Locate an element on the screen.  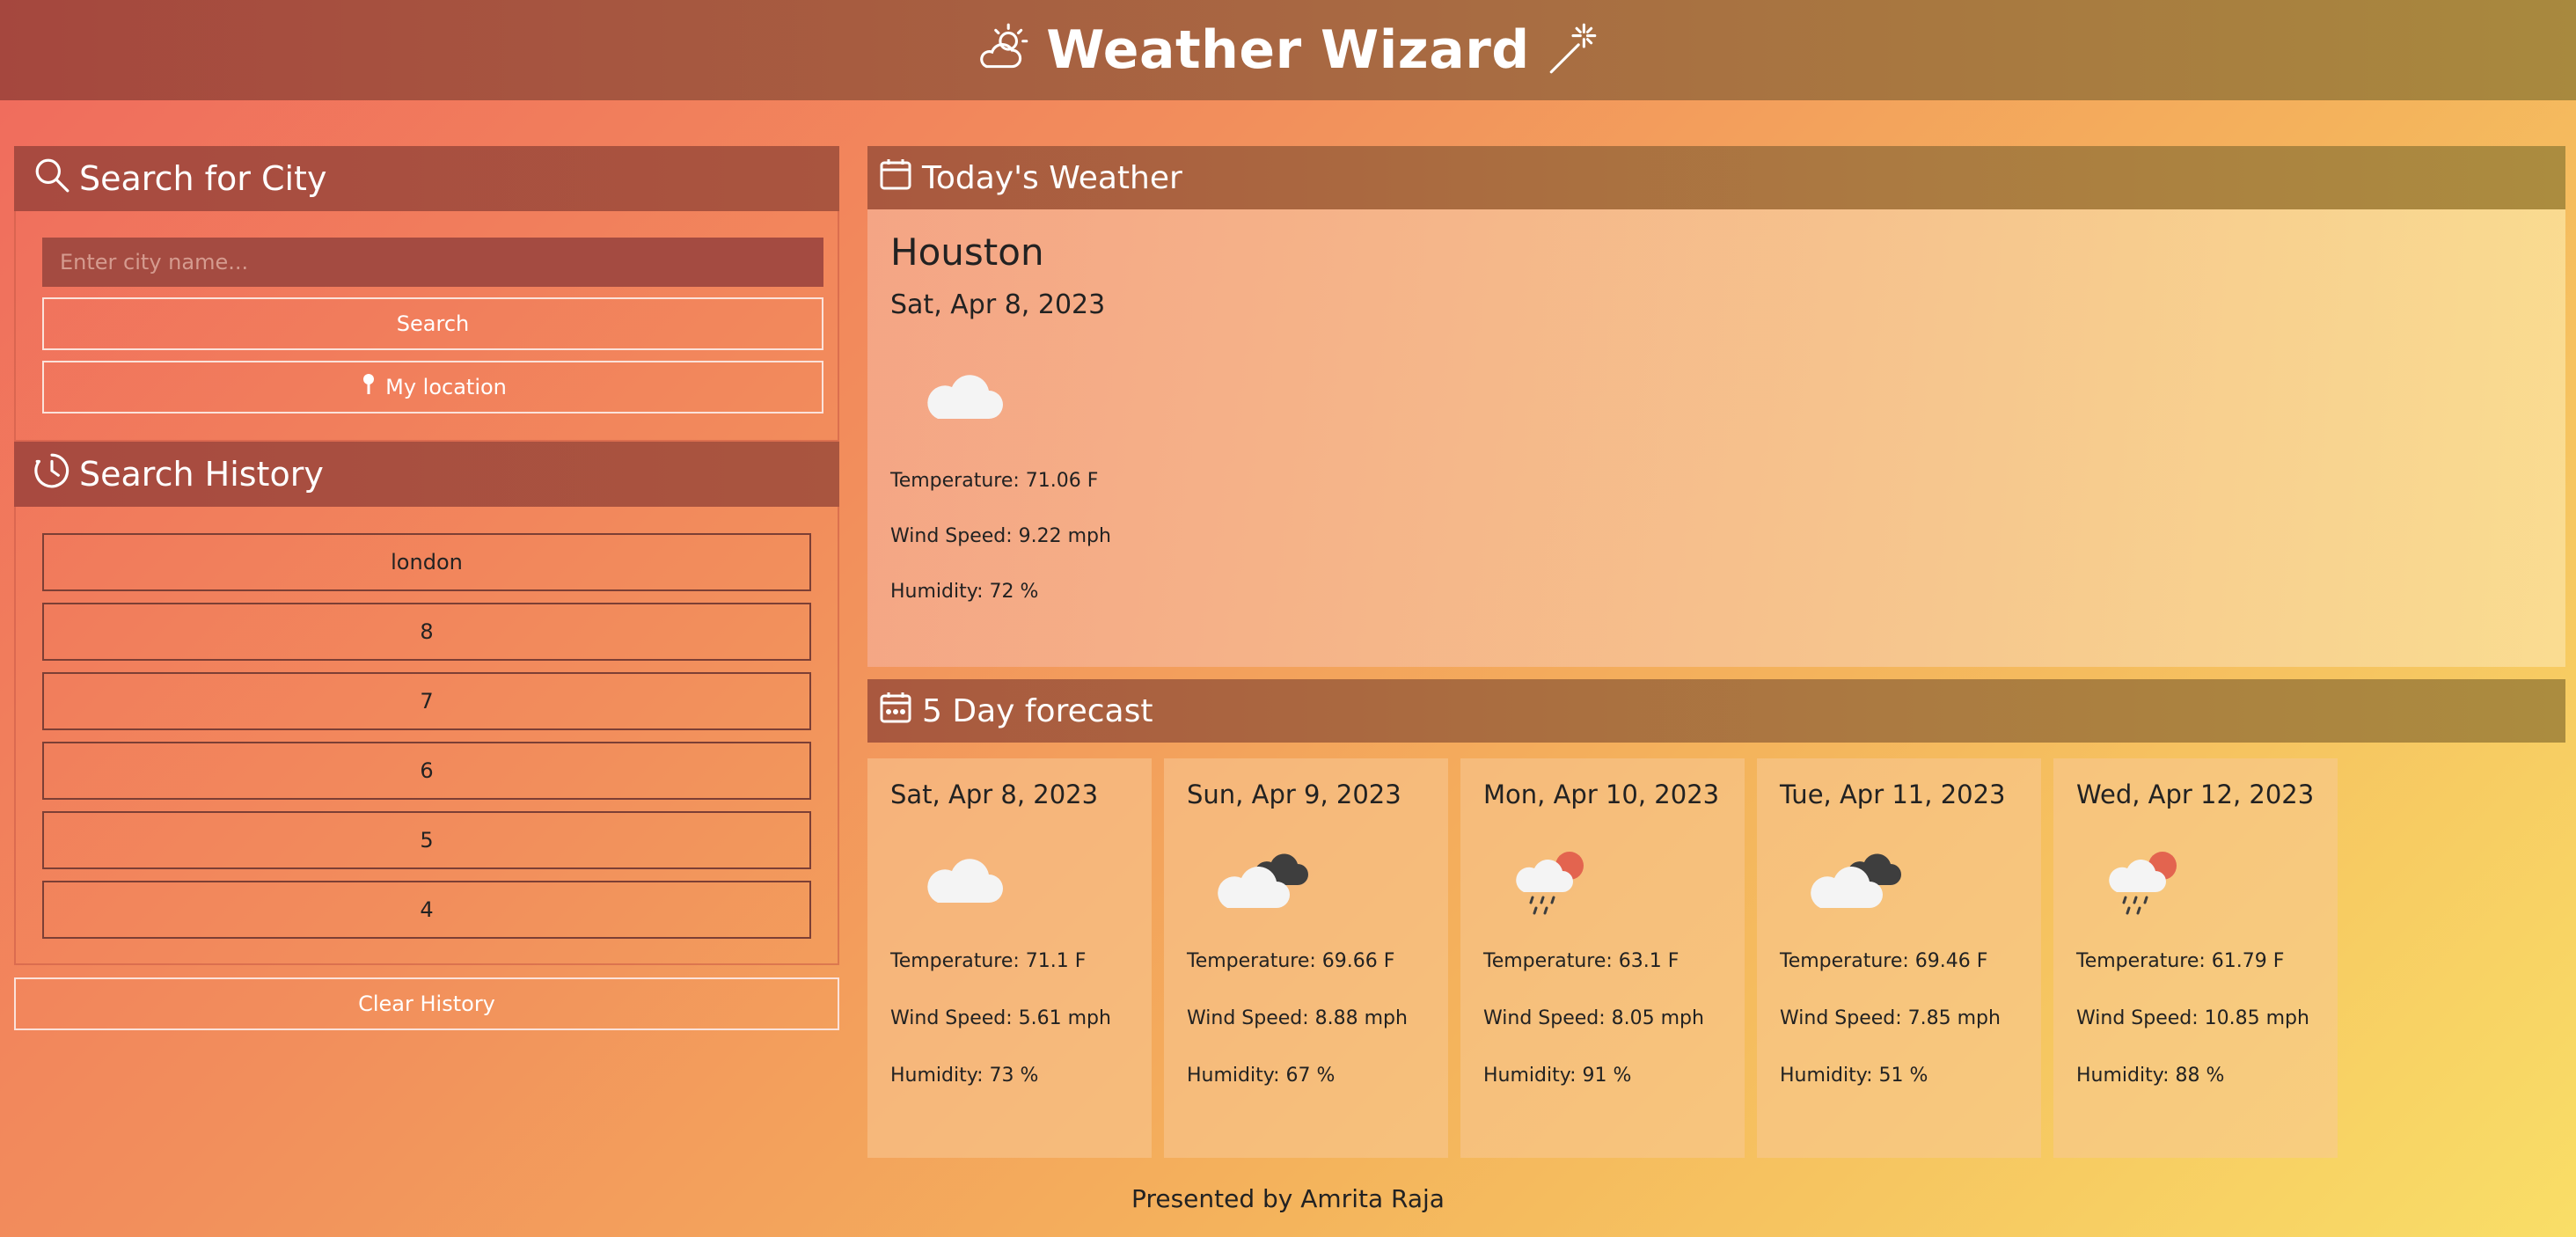
today-title: Today's Weather is located at coordinates (1052, 177).